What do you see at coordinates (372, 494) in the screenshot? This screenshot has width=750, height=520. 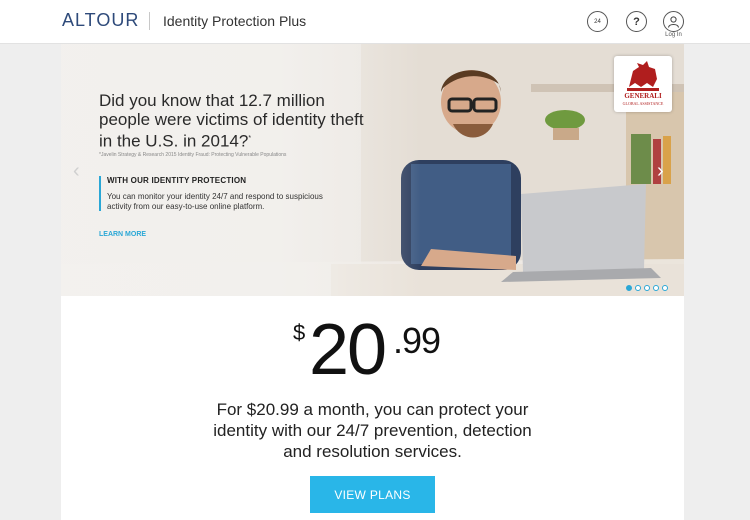 I see `view-plans-button: VIEW PLANS` at bounding box center [372, 494].